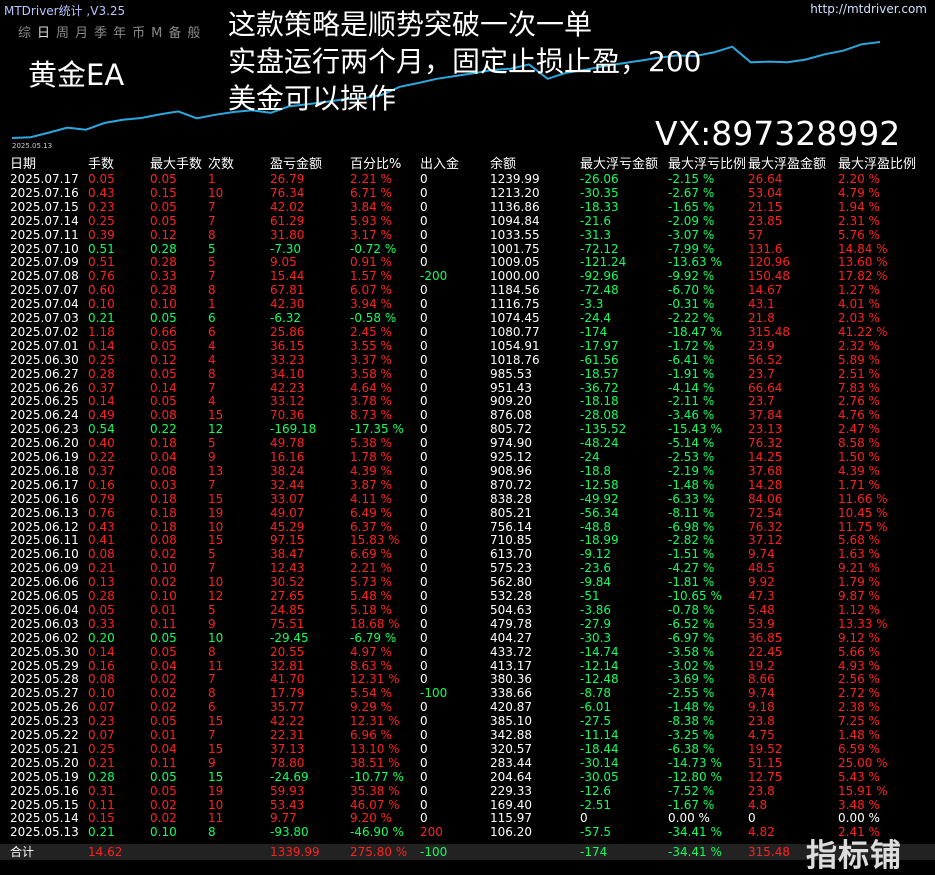 This screenshot has height=875, width=935. Describe the element at coordinates (119, 31) in the screenshot. I see `tab-5: 年` at that location.